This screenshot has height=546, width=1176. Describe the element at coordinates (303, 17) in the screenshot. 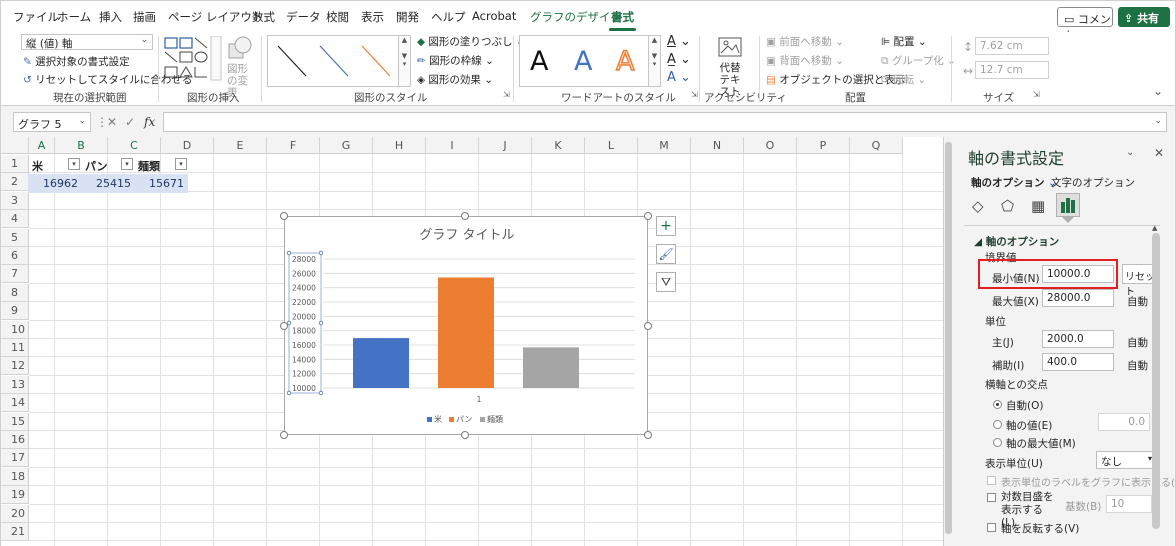

I see `tab-data: データ` at that location.